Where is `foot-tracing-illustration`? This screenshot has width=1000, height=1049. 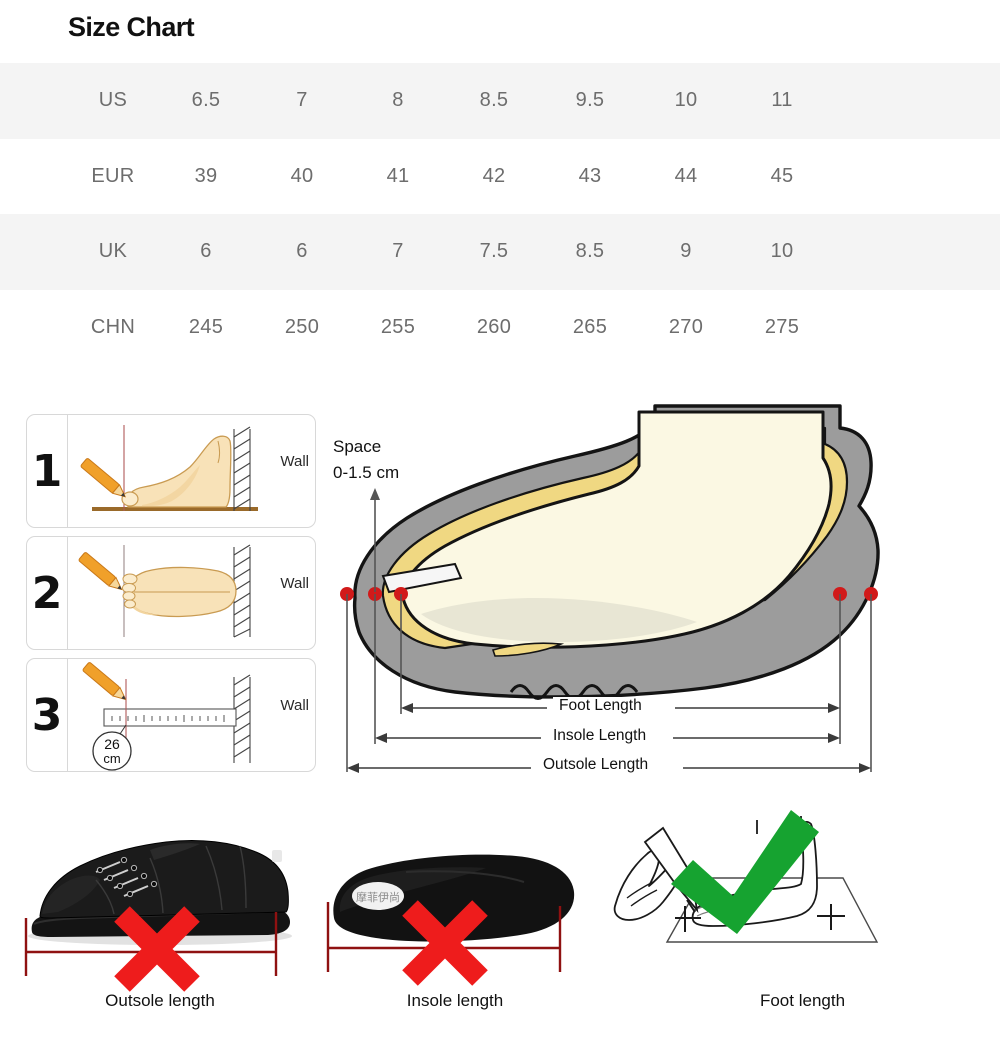
foot-tracing-illustration is located at coordinates (802, 902).